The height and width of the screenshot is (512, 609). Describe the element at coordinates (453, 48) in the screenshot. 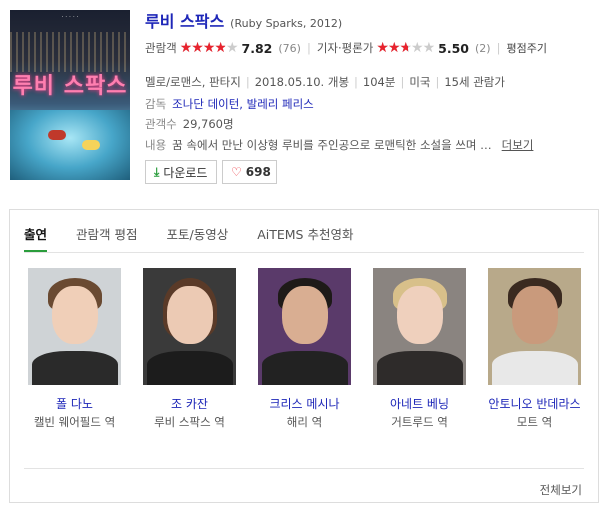

I see `critic-score: 5.50` at that location.